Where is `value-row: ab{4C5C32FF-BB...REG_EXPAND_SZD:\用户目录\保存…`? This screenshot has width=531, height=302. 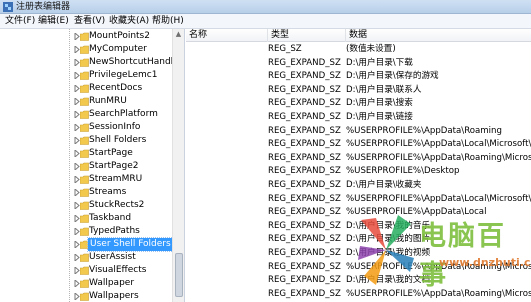
value-row: ab{4C5C32FF-BB...REG_EXPAND_SZD:\用户目录\保存… is located at coordinates (358, 76).